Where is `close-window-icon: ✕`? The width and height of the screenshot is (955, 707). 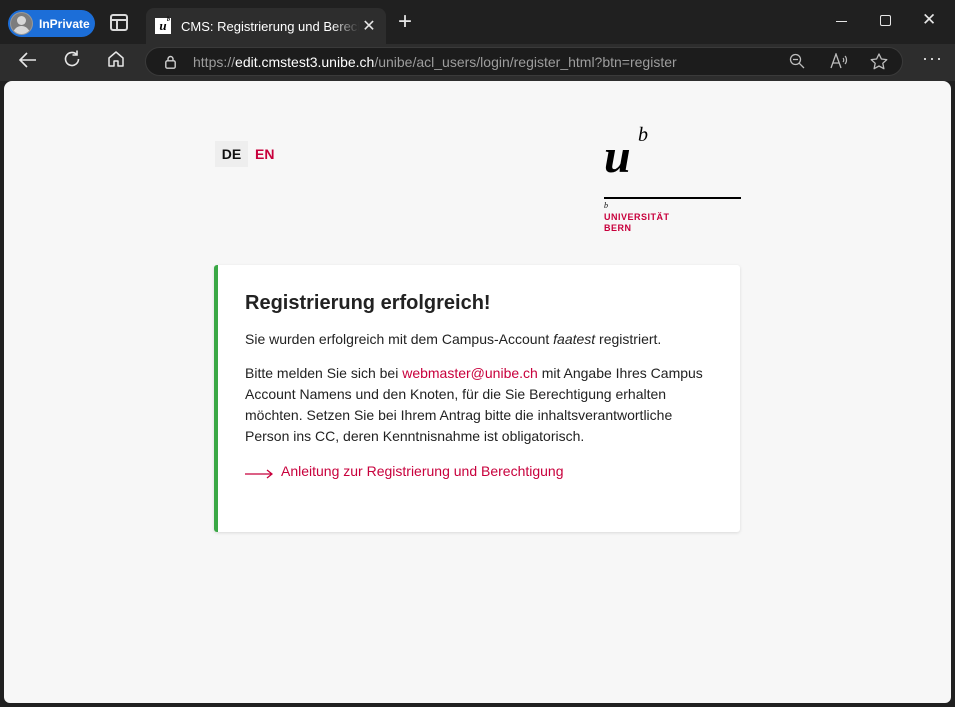 close-window-icon: ✕ is located at coordinates (929, 20).